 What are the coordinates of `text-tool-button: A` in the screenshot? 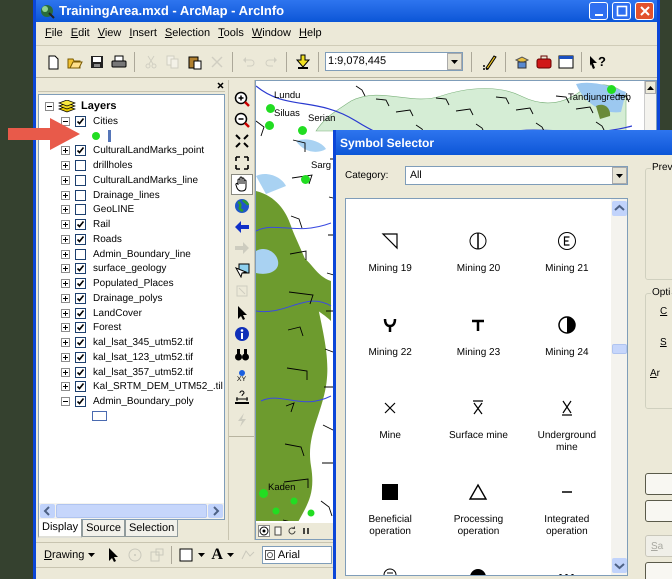 It's located at (222, 555).